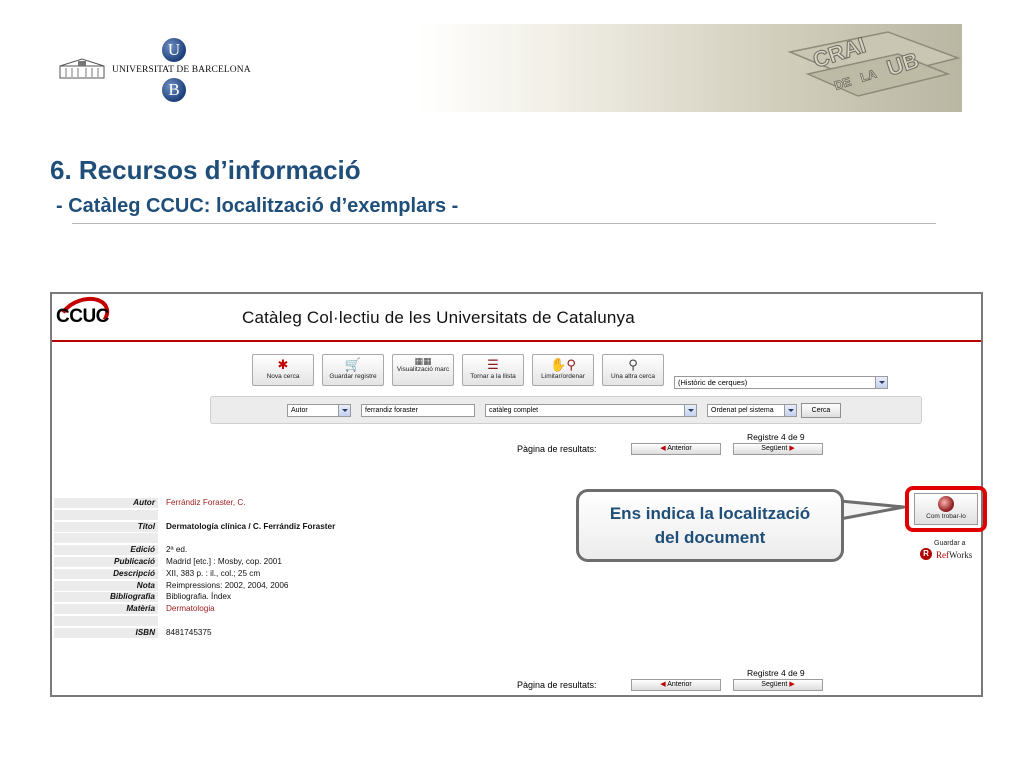  I want to click on record-key: Autor, so click(106, 503).